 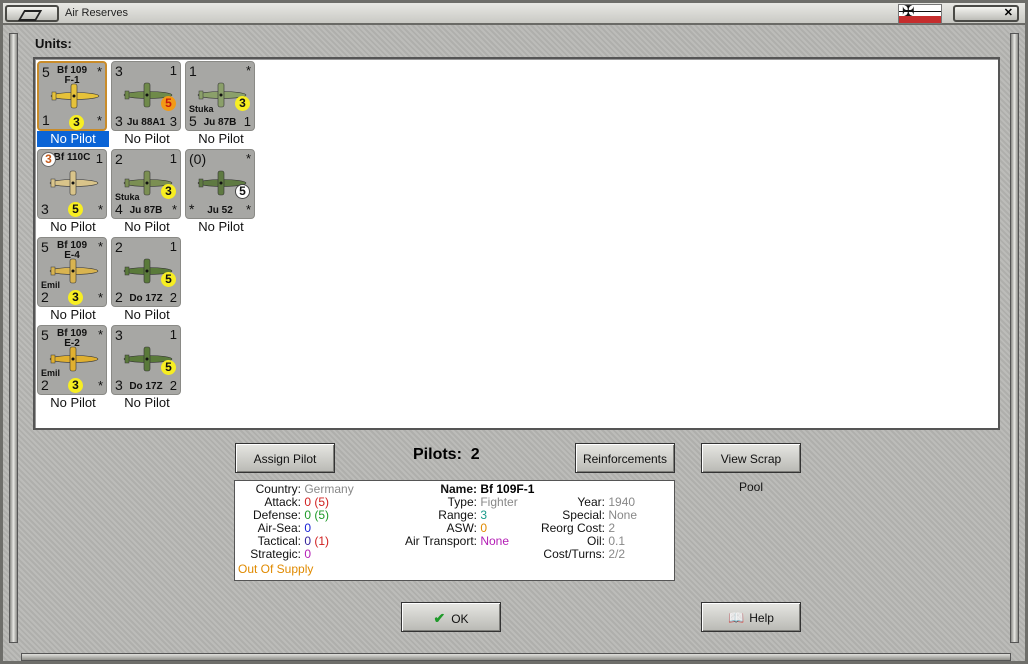 What do you see at coordinates (146, 96) in the screenshot?
I see `unit-counter-tile: 3 1 5 3 Ju 88A1 3` at bounding box center [146, 96].